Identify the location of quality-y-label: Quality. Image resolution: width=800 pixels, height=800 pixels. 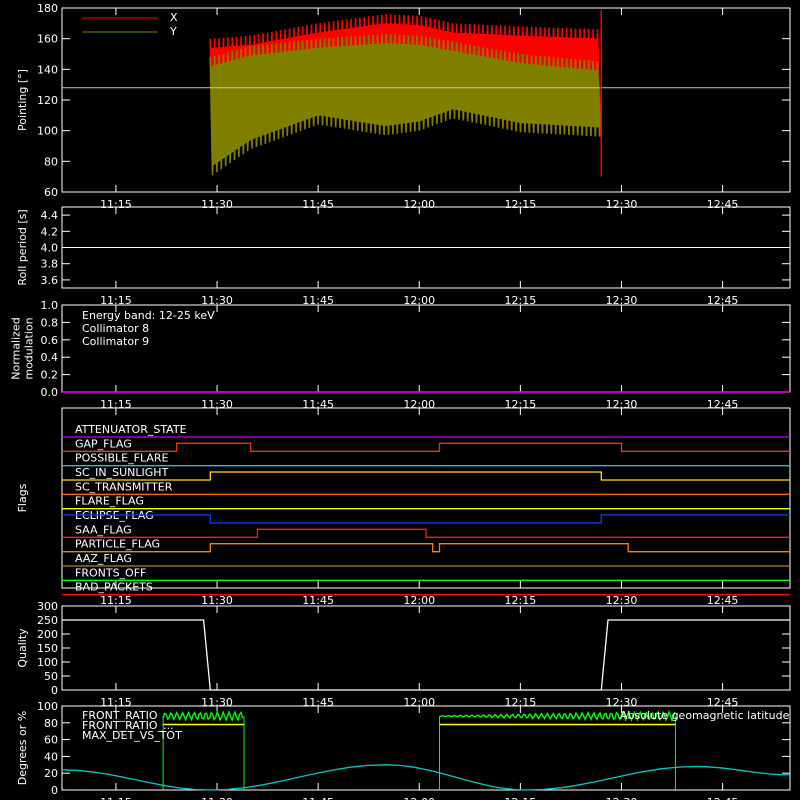
(22, 648).